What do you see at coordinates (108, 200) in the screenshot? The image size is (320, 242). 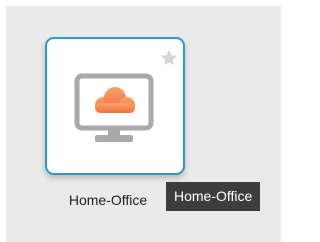 I see `tile-label: Home-Office` at bounding box center [108, 200].